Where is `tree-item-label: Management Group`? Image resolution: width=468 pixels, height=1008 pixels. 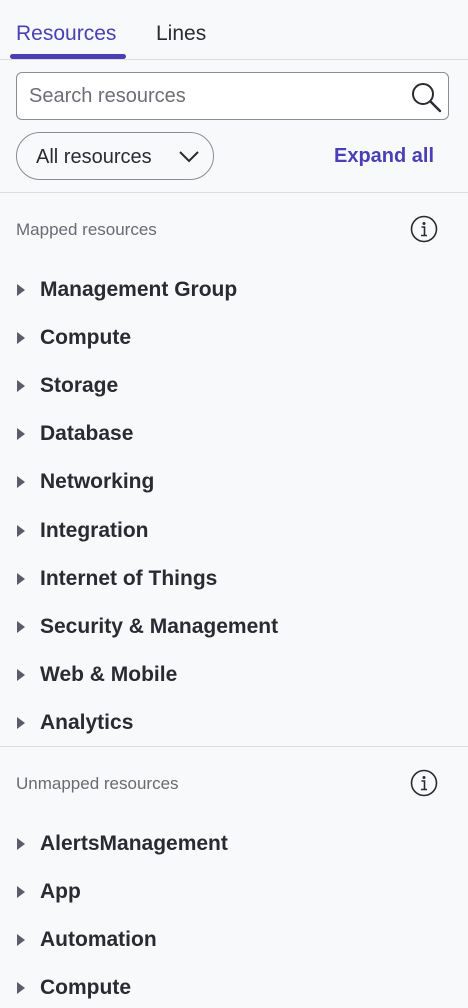 tree-item-label: Management Group is located at coordinates (139, 289).